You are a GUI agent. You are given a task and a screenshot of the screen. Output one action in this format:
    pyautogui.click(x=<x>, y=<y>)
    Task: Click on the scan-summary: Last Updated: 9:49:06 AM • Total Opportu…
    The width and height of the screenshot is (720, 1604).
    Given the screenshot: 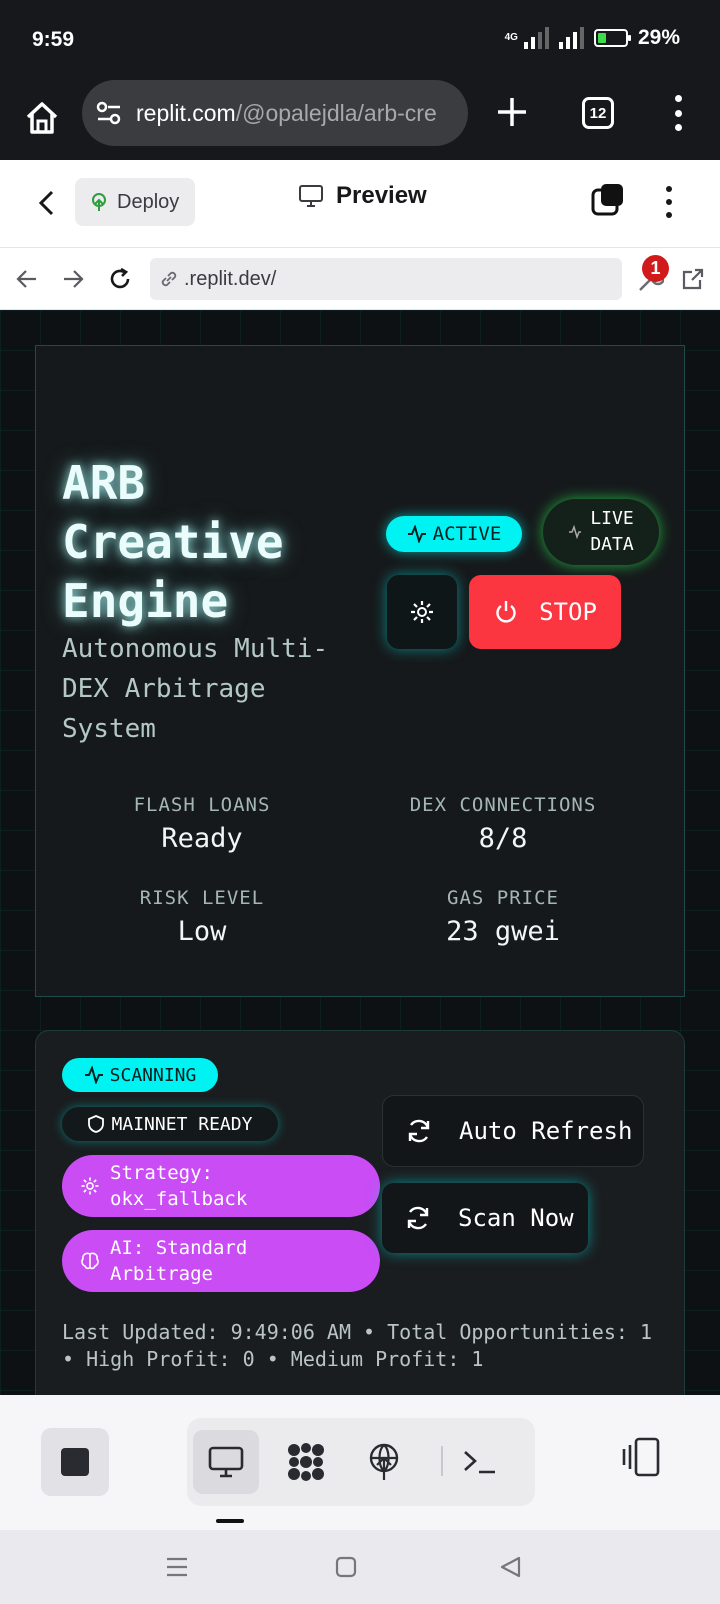 What is the action you would take?
    pyautogui.click(x=357, y=1345)
    